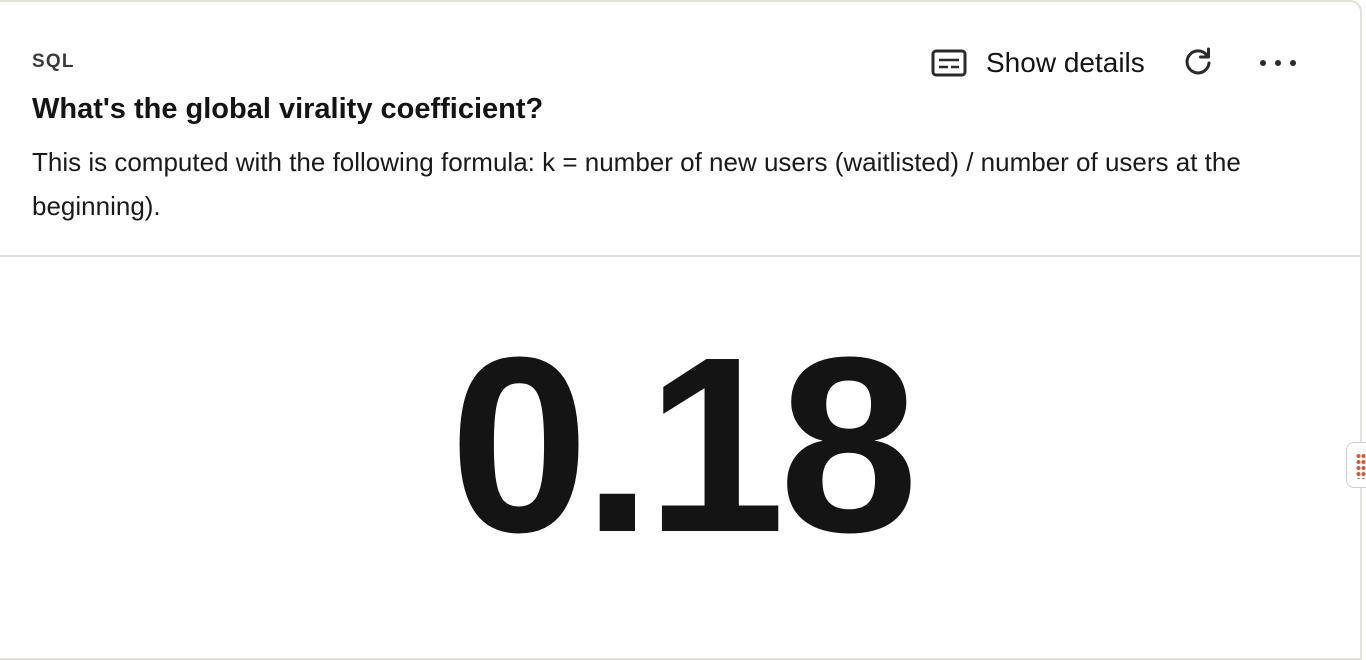  I want to click on subtitles-icon, so click(949, 63).